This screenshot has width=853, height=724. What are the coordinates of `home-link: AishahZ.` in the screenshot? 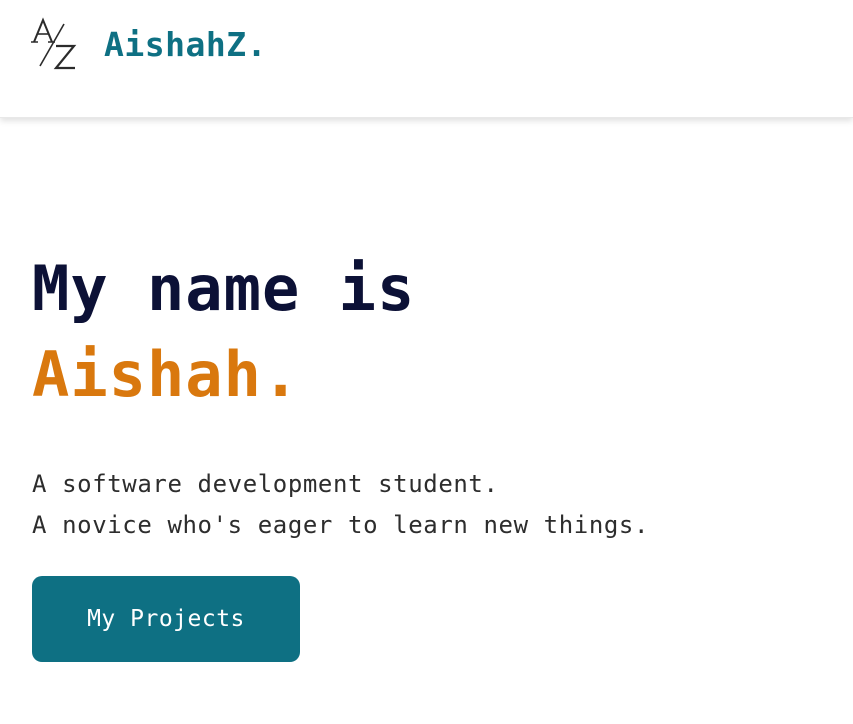 It's located at (148, 44).